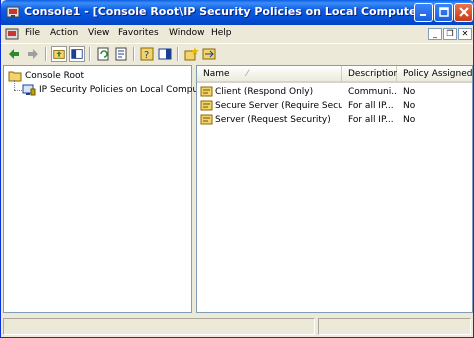  Describe the element at coordinates (278, 106) in the screenshot. I see `policy-name: Secure Server (Require Security)` at that location.